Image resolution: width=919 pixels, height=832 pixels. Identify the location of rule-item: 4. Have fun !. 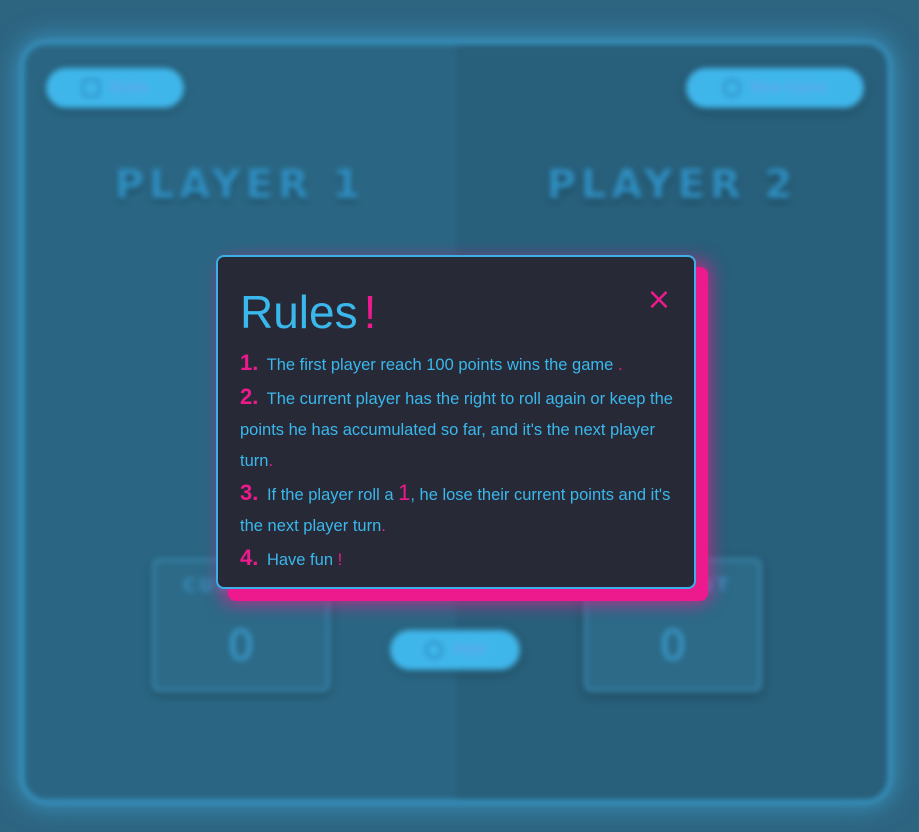
(460, 559).